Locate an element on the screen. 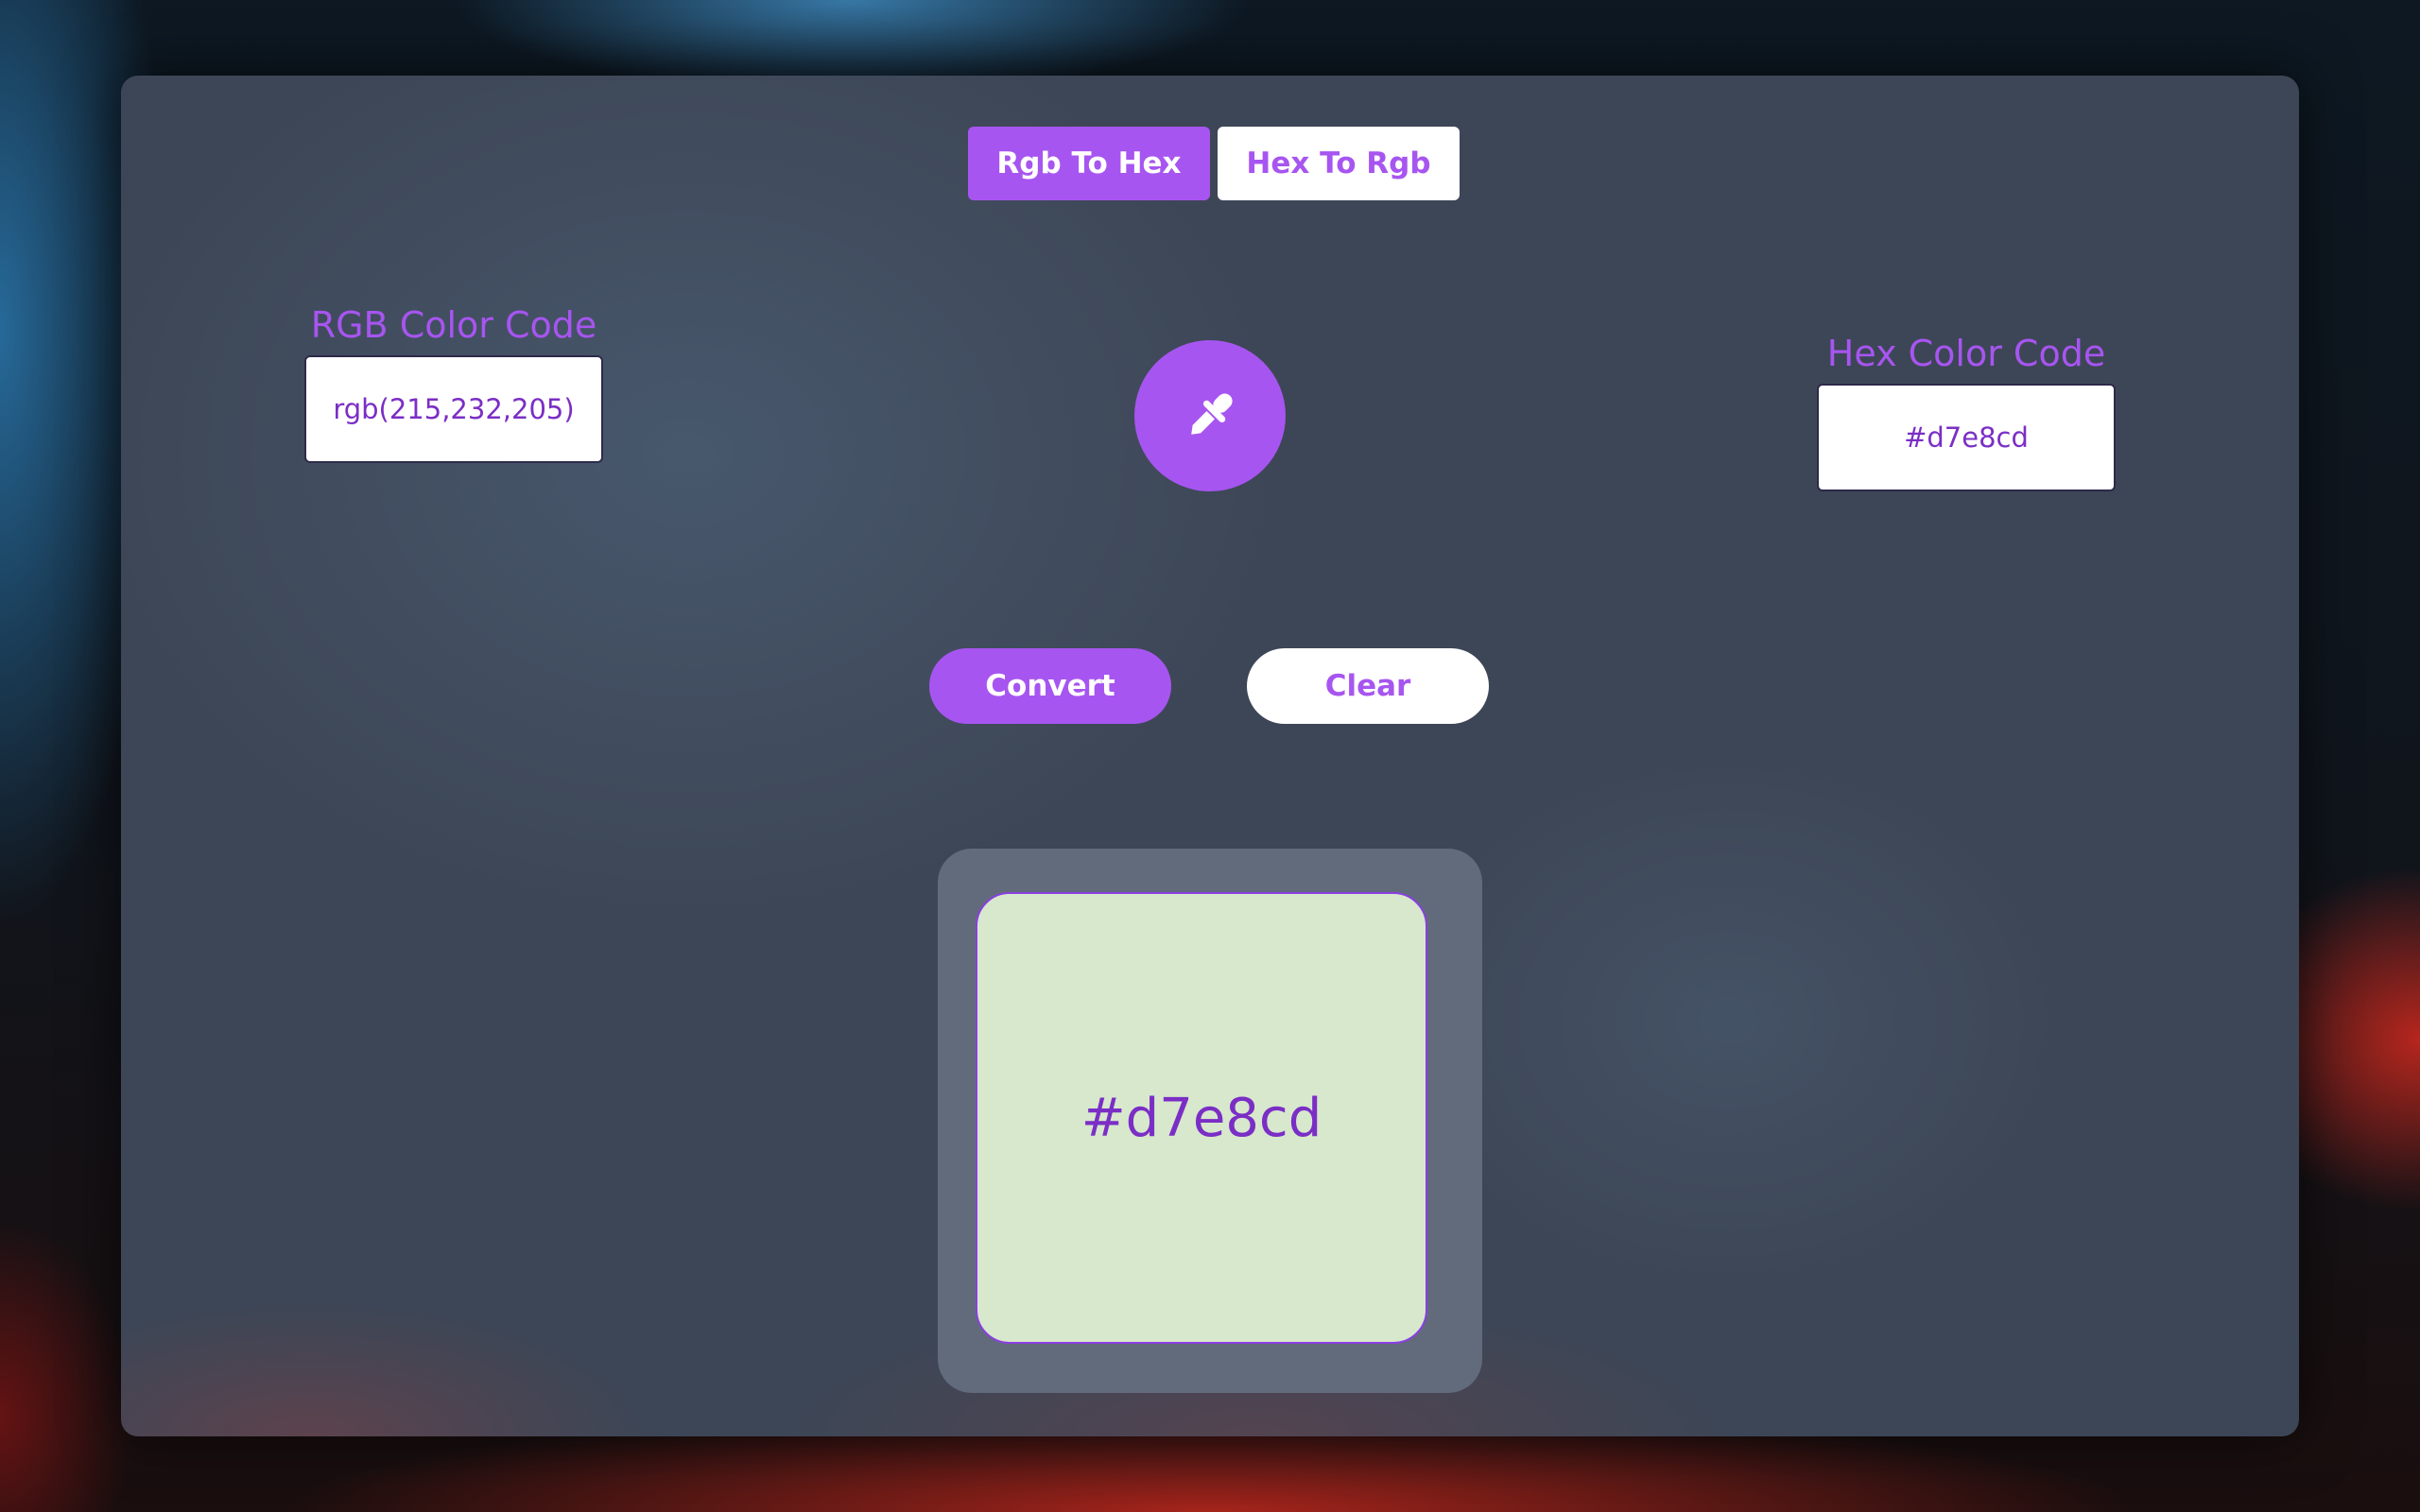 The height and width of the screenshot is (1512, 2420). eyedropper-icon is located at coordinates (1212, 414).